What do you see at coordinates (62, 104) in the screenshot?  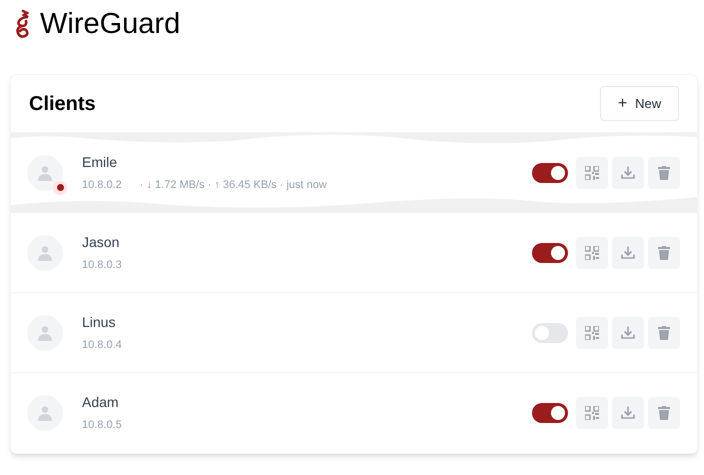 I see `panel-title: Clients` at bounding box center [62, 104].